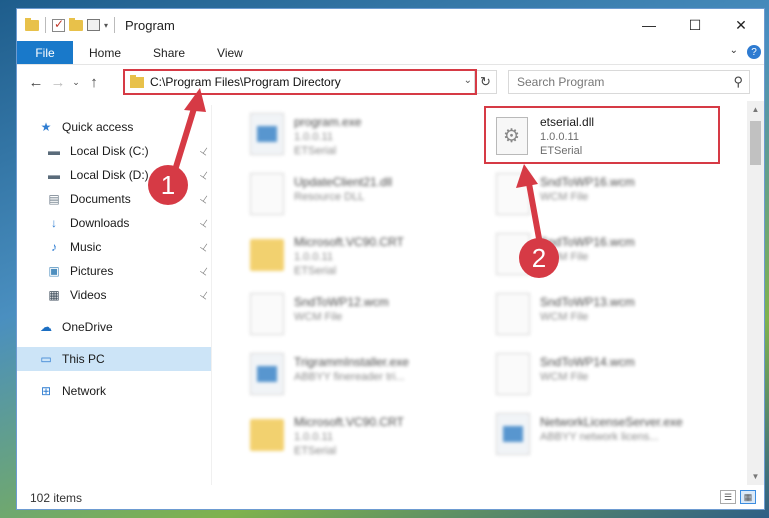 Image resolution: width=769 pixels, height=518 pixels. What do you see at coordinates (92, 271) in the screenshot?
I see `sidebar-item-label: Pictures` at bounding box center [92, 271].